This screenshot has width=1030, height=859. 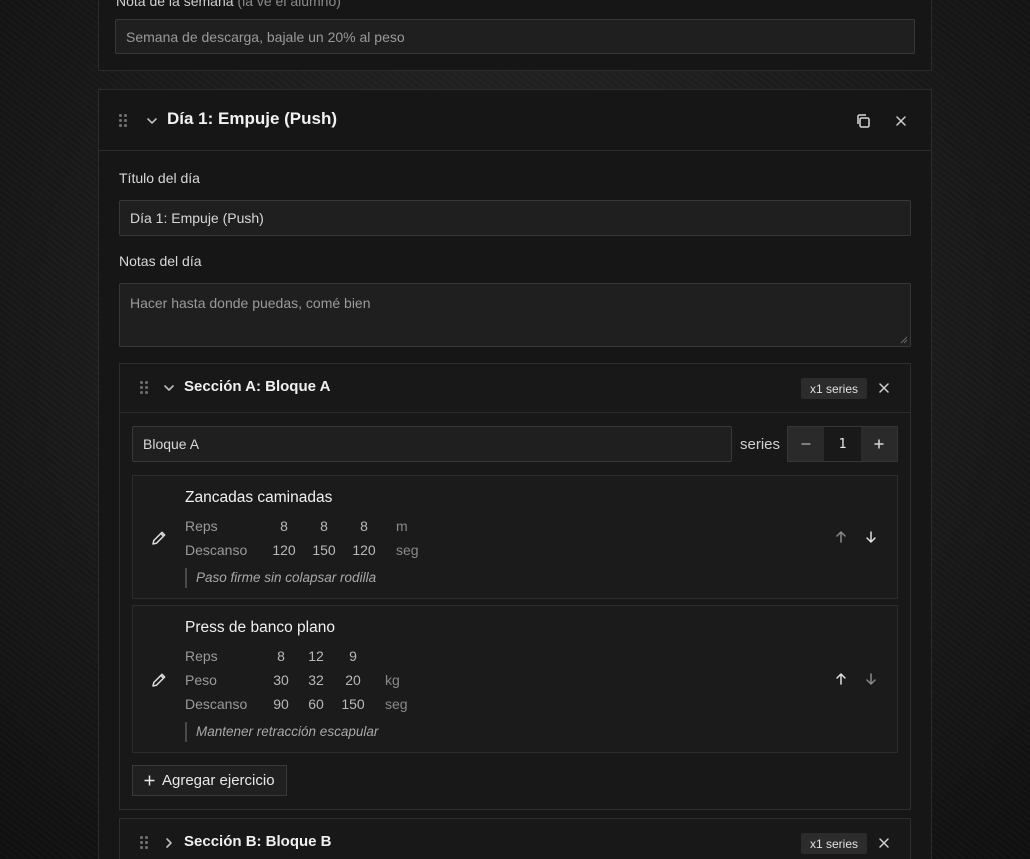 I want to click on day-title-value: Día 1: Empuje (Push), so click(x=197, y=218).